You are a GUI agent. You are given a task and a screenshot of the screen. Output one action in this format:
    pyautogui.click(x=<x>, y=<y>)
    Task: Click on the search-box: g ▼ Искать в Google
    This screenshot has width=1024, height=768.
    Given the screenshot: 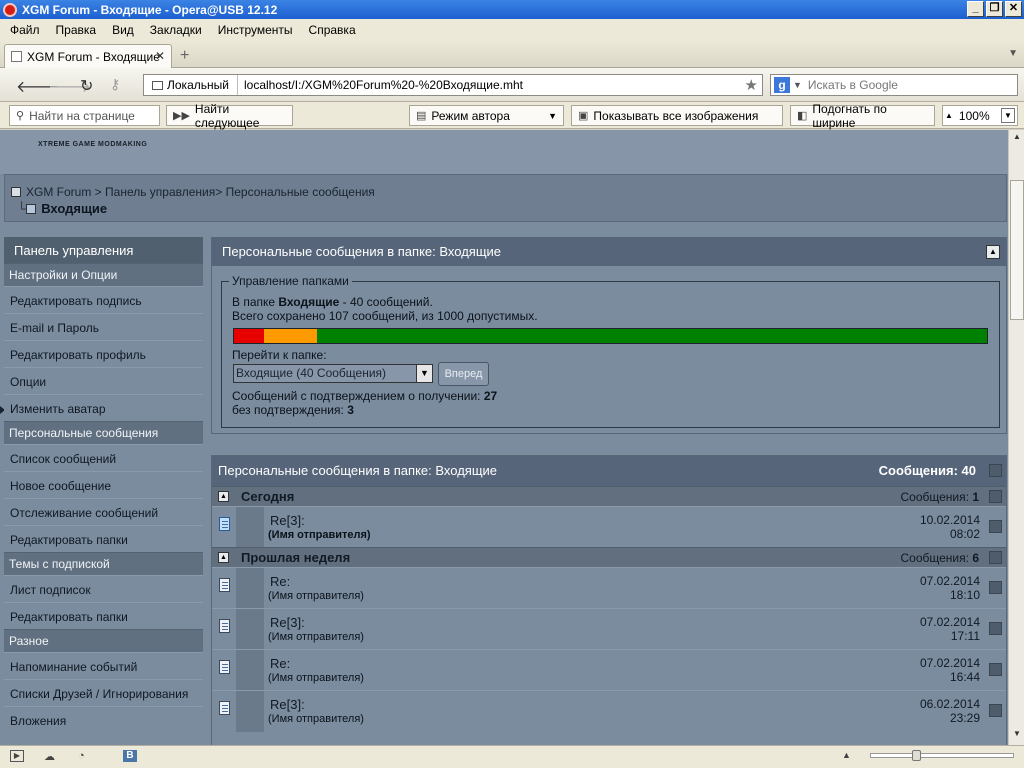 What is the action you would take?
    pyautogui.click(x=894, y=85)
    